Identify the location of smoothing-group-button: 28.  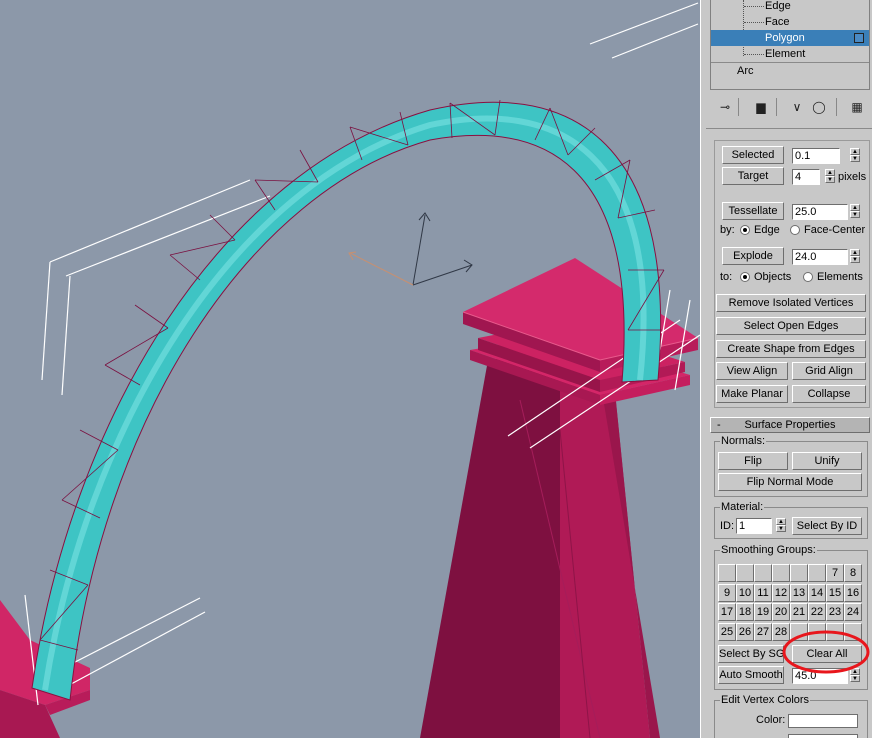
(781, 632).